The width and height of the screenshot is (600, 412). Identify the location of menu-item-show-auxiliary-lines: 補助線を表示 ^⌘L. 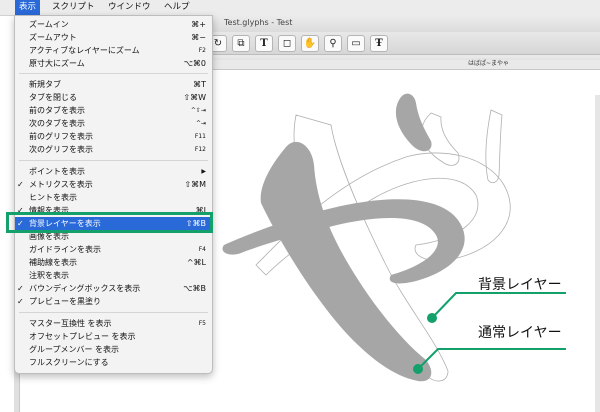
(113, 262).